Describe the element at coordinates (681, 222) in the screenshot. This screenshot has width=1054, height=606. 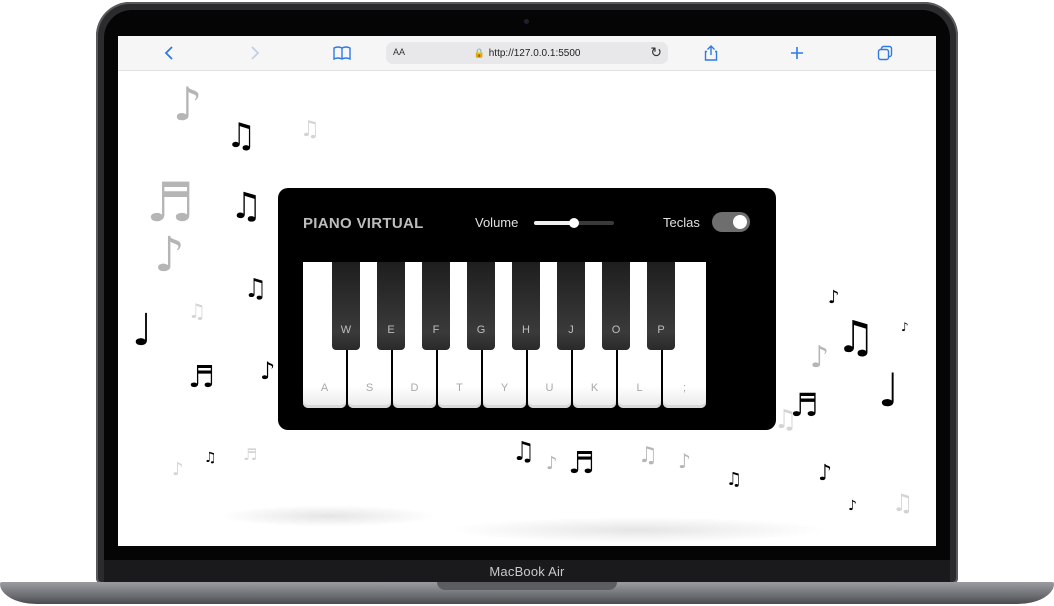
I see `keys-label: Teclas` at that location.